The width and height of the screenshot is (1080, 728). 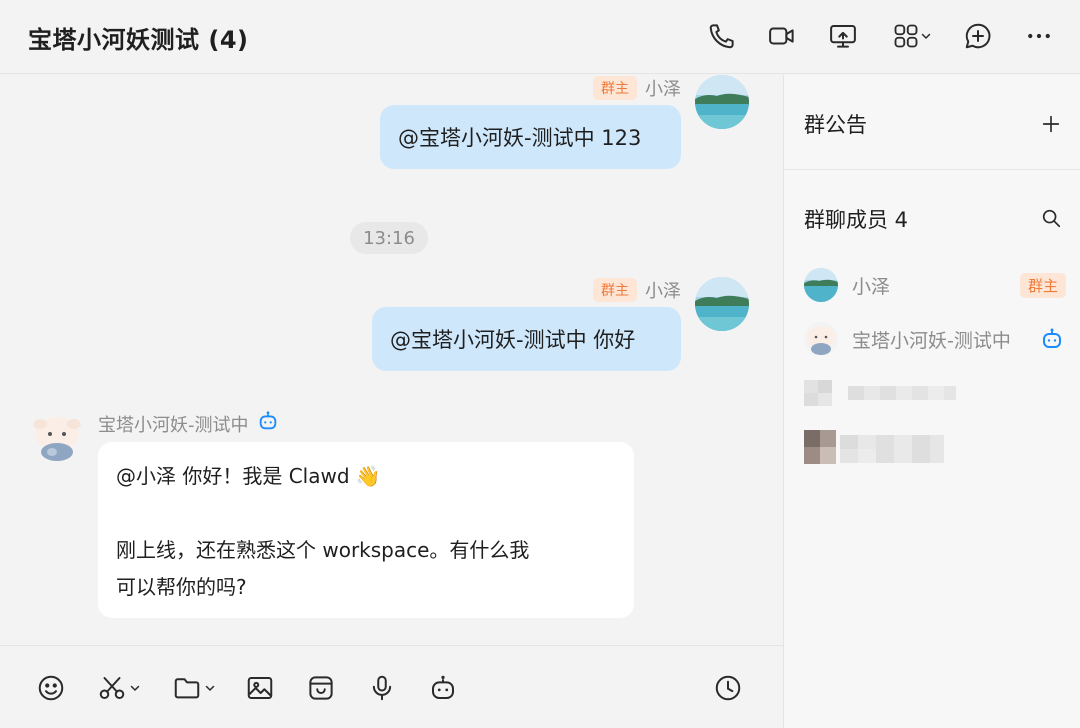 I want to click on chat-header: 宝塔小河妖测试 (4), so click(x=540, y=37).